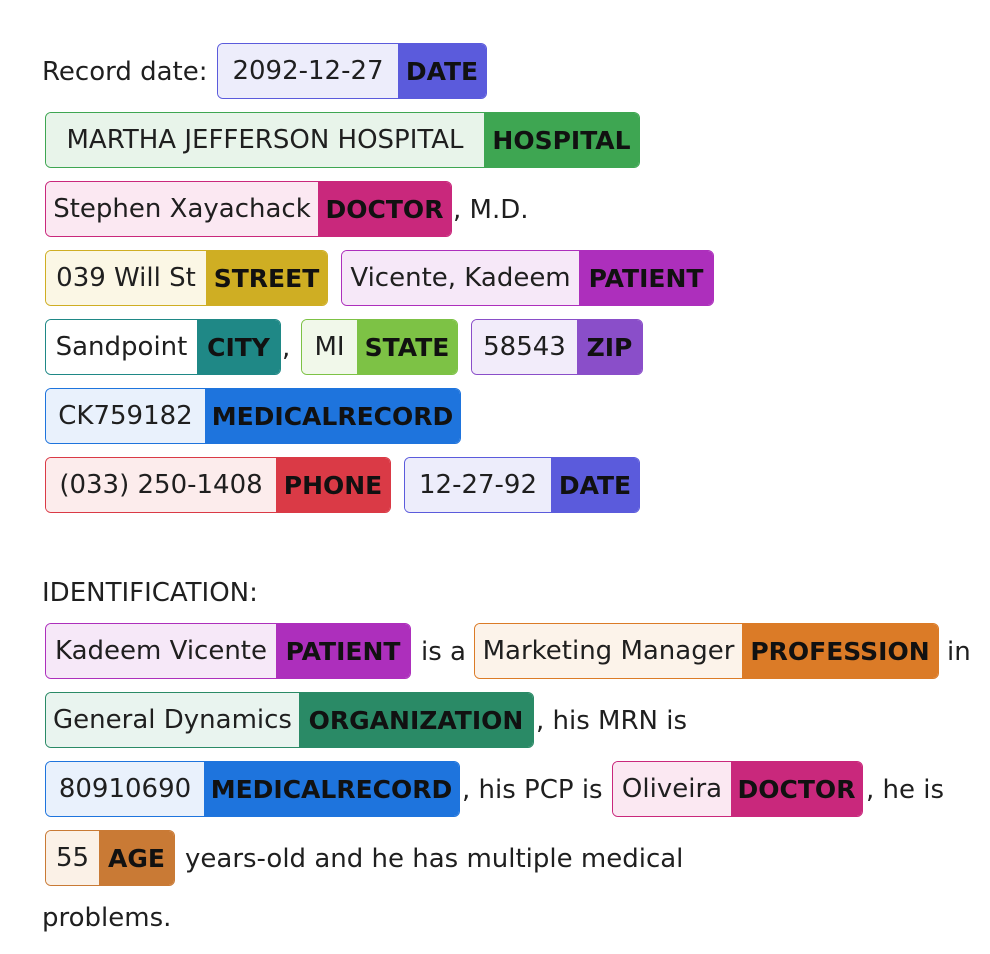  I want to click on entity-zip: 58543 ZIP, so click(557, 347).